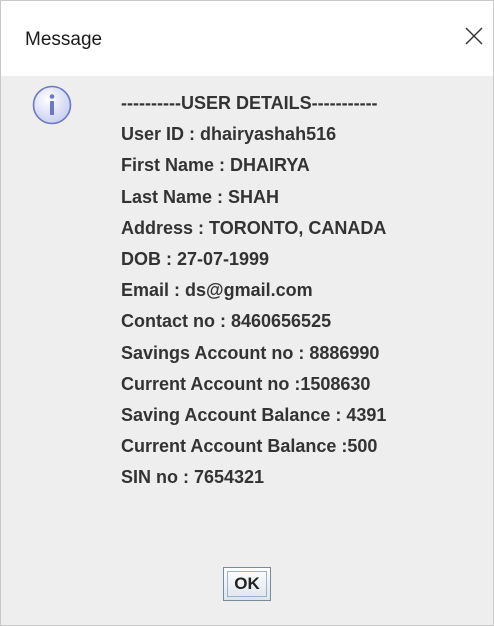  What do you see at coordinates (193, 477) in the screenshot?
I see `sin-line: SIN no : 7654321` at bounding box center [193, 477].